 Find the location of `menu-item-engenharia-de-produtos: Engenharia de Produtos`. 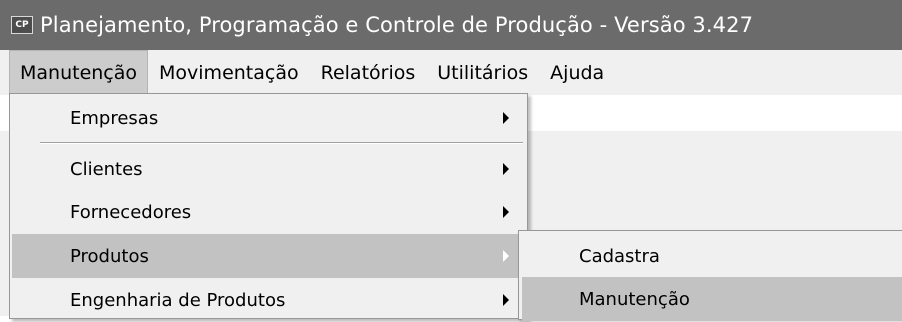

menu-item-engenharia-de-produtos: Engenharia de Produtos is located at coordinates (268, 300).